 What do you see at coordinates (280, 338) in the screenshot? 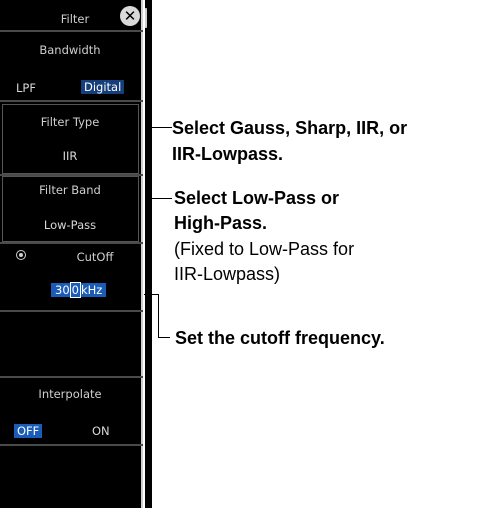
I see `cutoff-annotation: Set the cutoff frequency.` at bounding box center [280, 338].